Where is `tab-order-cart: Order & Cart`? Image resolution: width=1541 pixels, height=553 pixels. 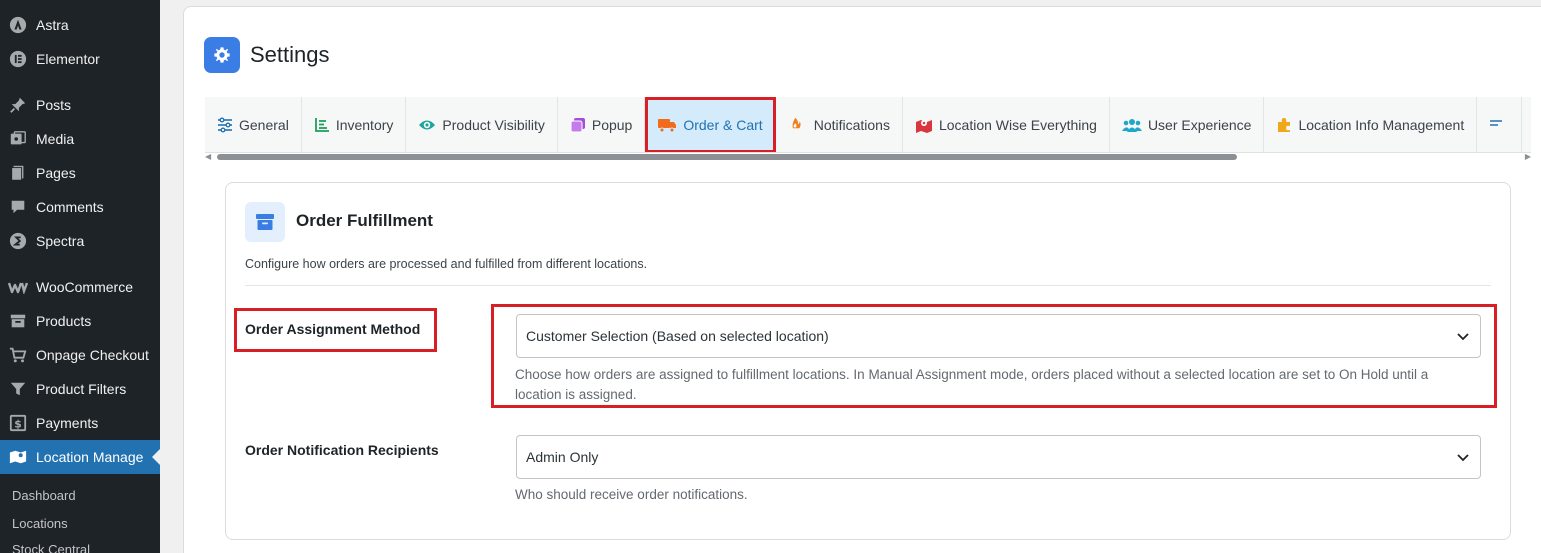
tab-order-cart: Order & Cart is located at coordinates (710, 124).